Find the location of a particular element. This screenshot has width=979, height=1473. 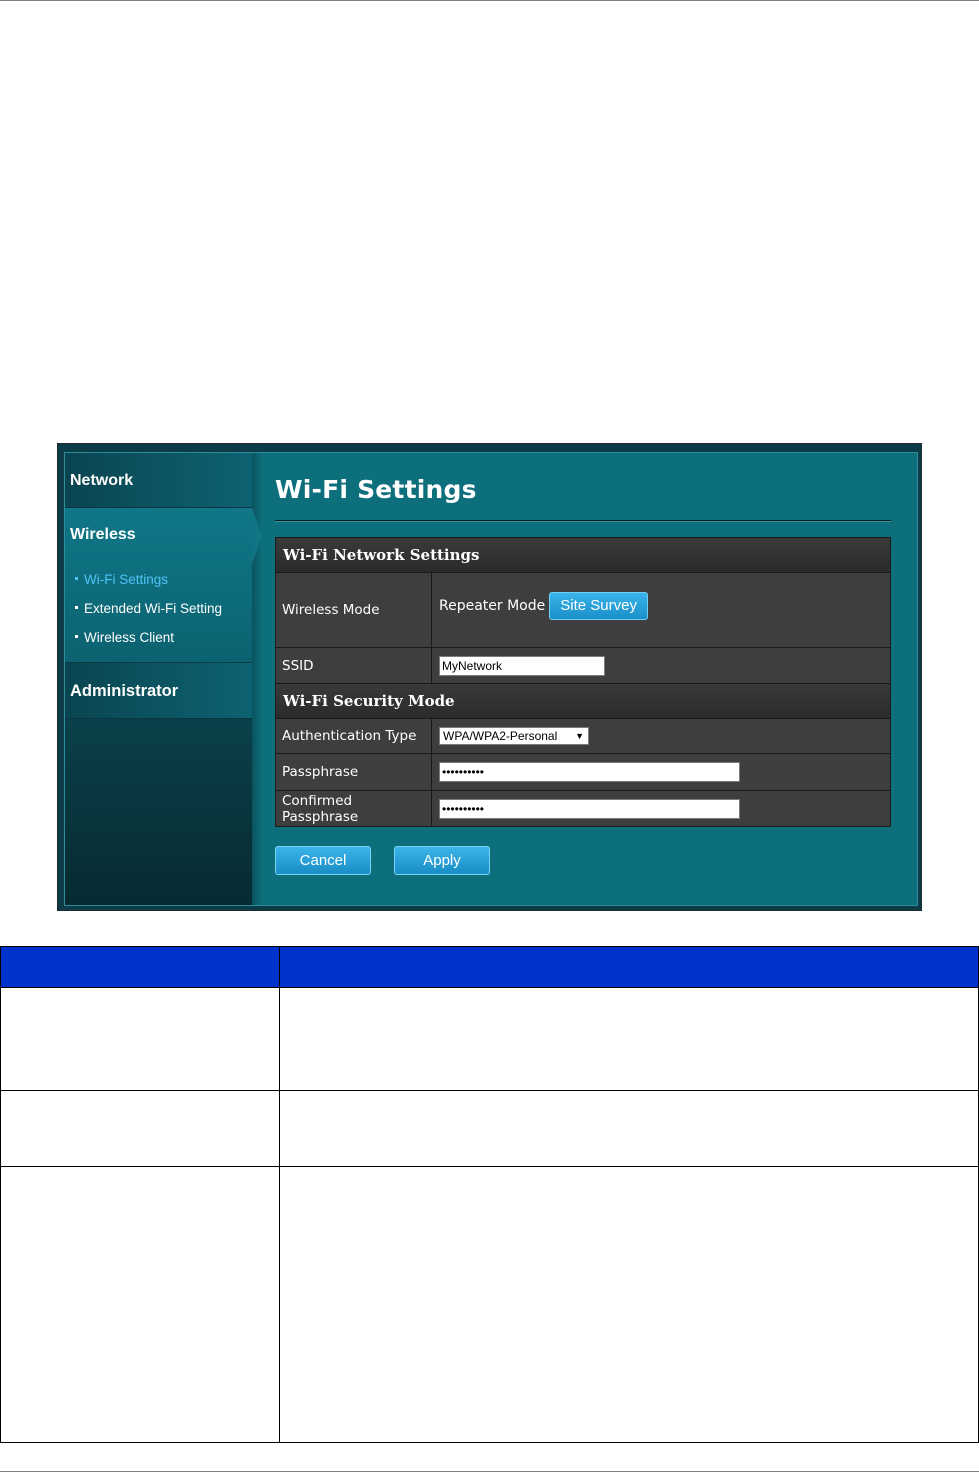

document-table-header is located at coordinates (489, 967).